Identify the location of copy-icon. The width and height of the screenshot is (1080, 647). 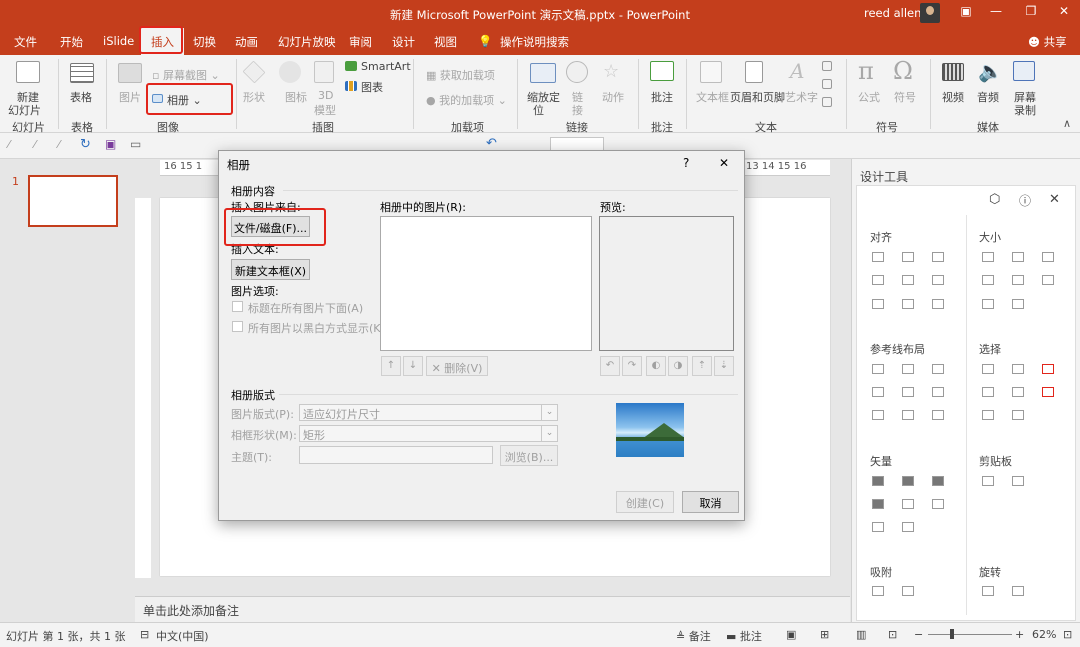
(988, 481).